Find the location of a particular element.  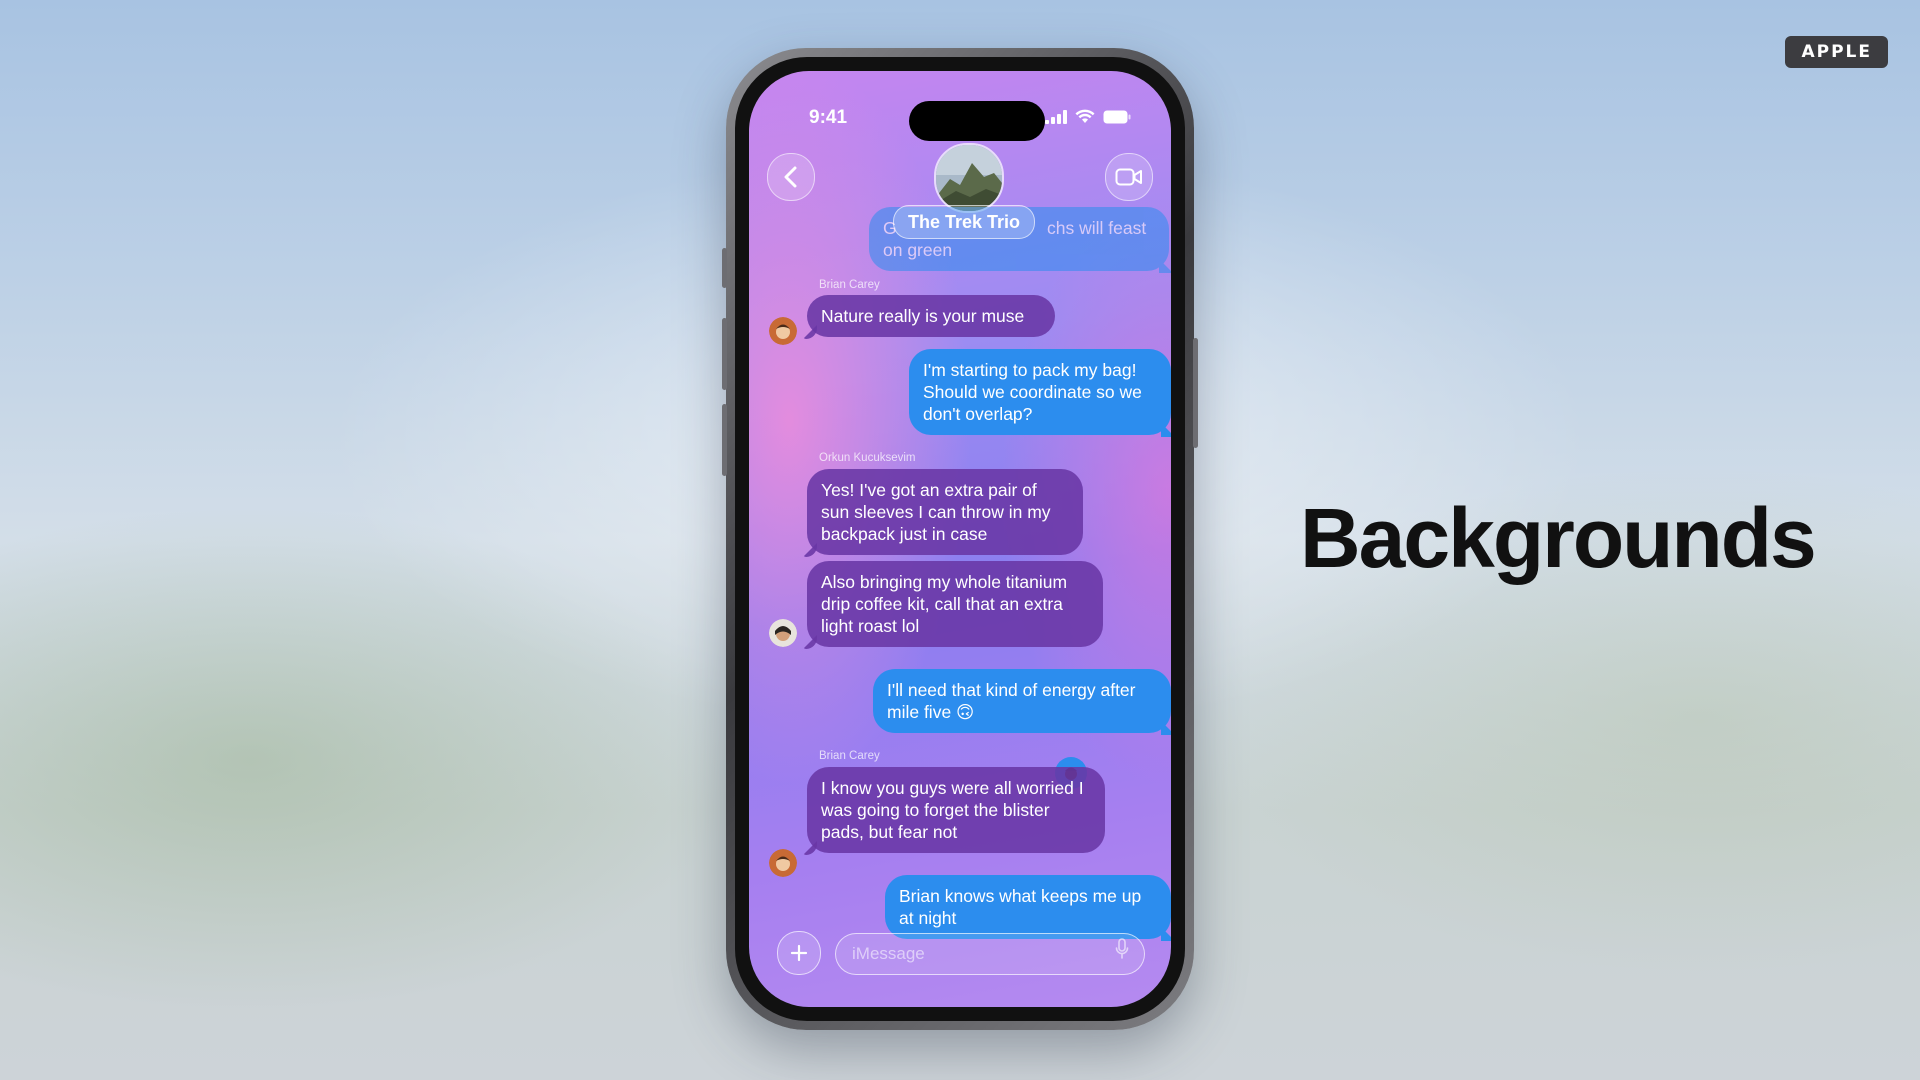

video-camera-icon is located at coordinates (1128, 177).